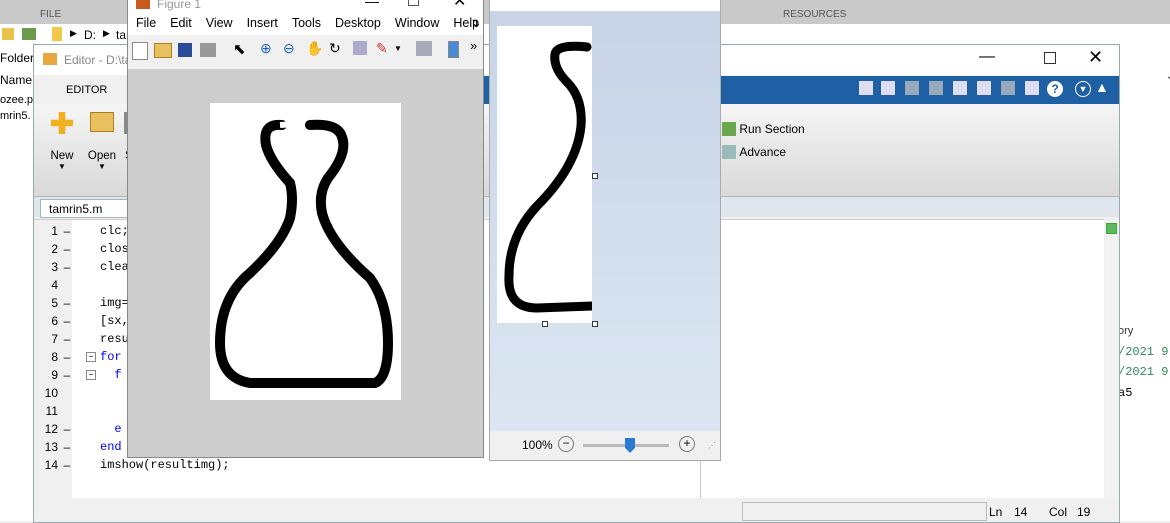  What do you see at coordinates (111, 447) in the screenshot?
I see `code-text: end` at bounding box center [111, 447].